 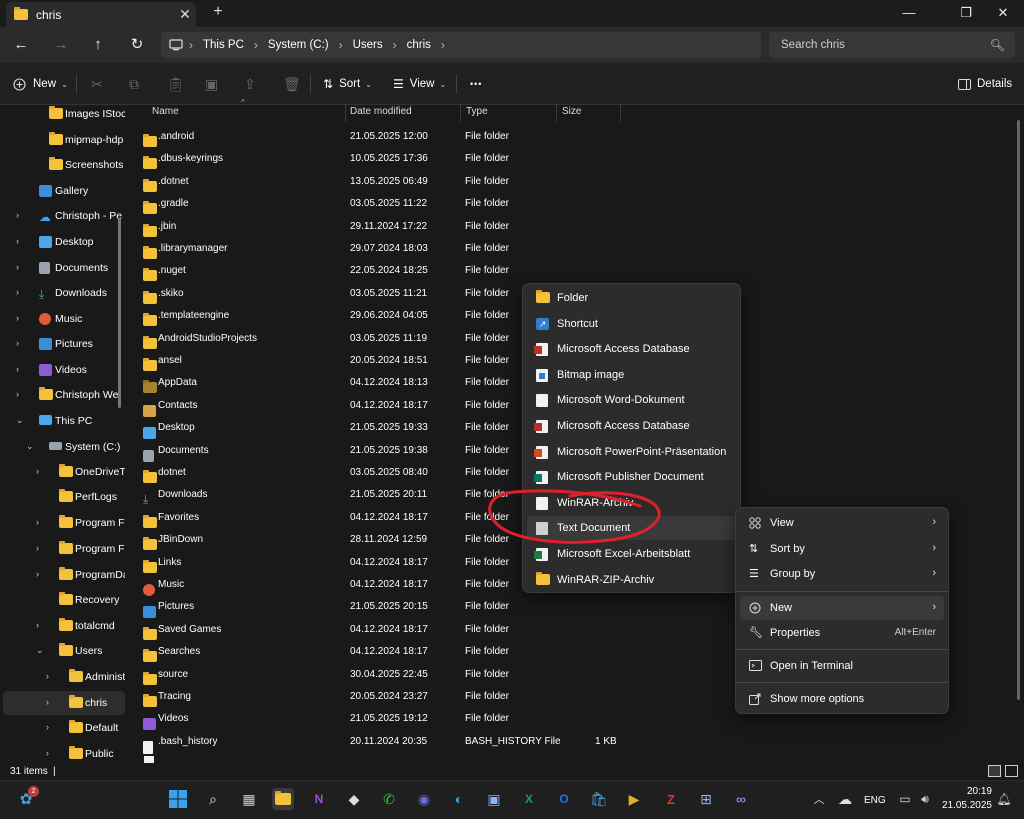 I want to click on table-row: Searches 04.12.2024 18:17 File folder, so click(x=376, y=652).